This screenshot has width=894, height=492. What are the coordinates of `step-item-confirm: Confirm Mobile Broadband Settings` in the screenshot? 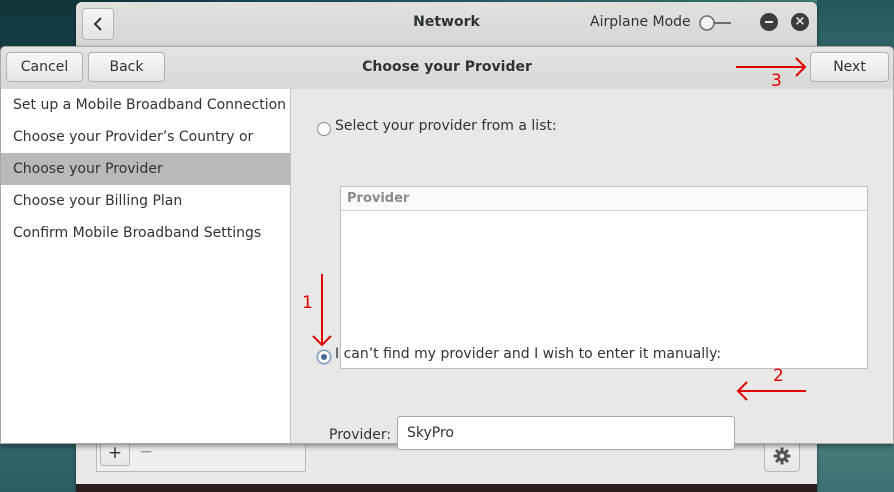 It's located at (145, 233).